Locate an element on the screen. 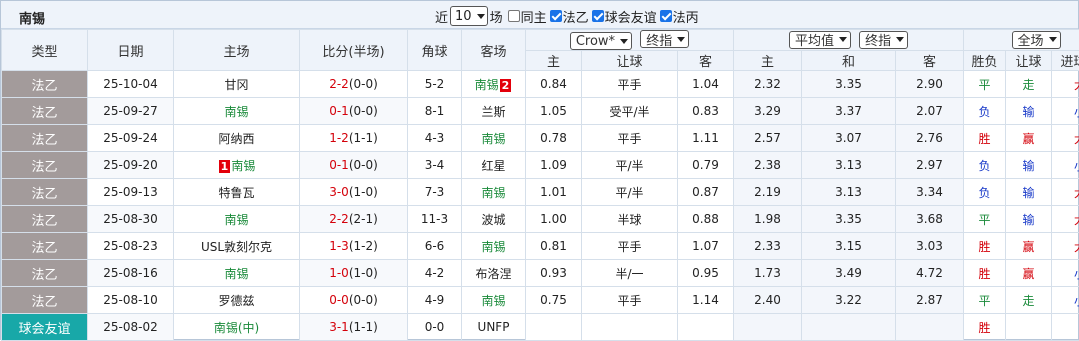 This screenshot has height=341, width=1079. avg-loss-cell-text: 4.72 is located at coordinates (929, 273).